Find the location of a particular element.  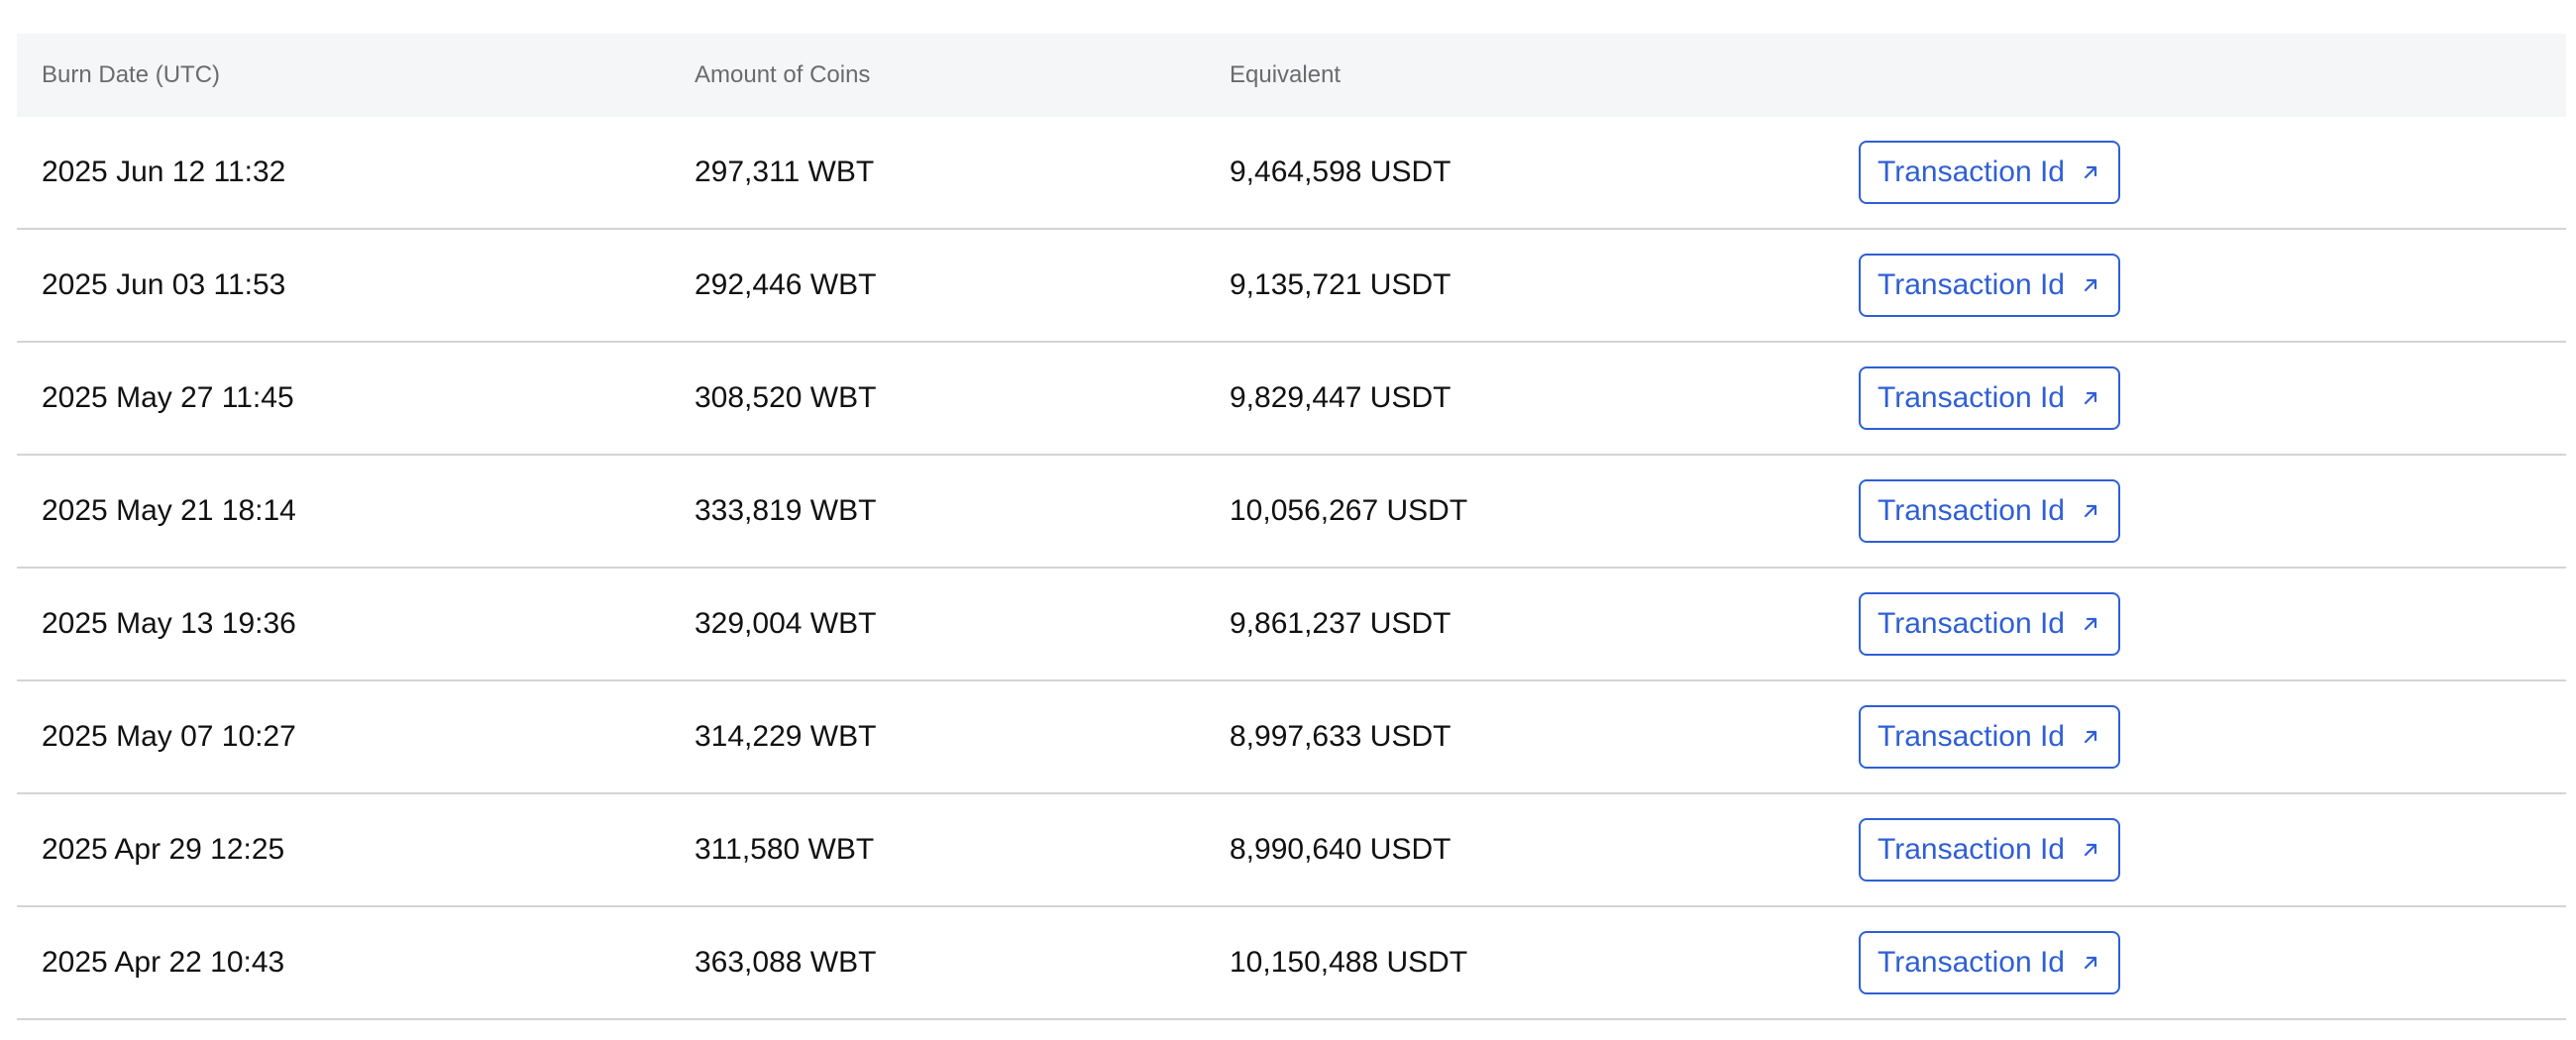

burn-date-cell: 2025 Jun 03 11:53 is located at coordinates (164, 284).